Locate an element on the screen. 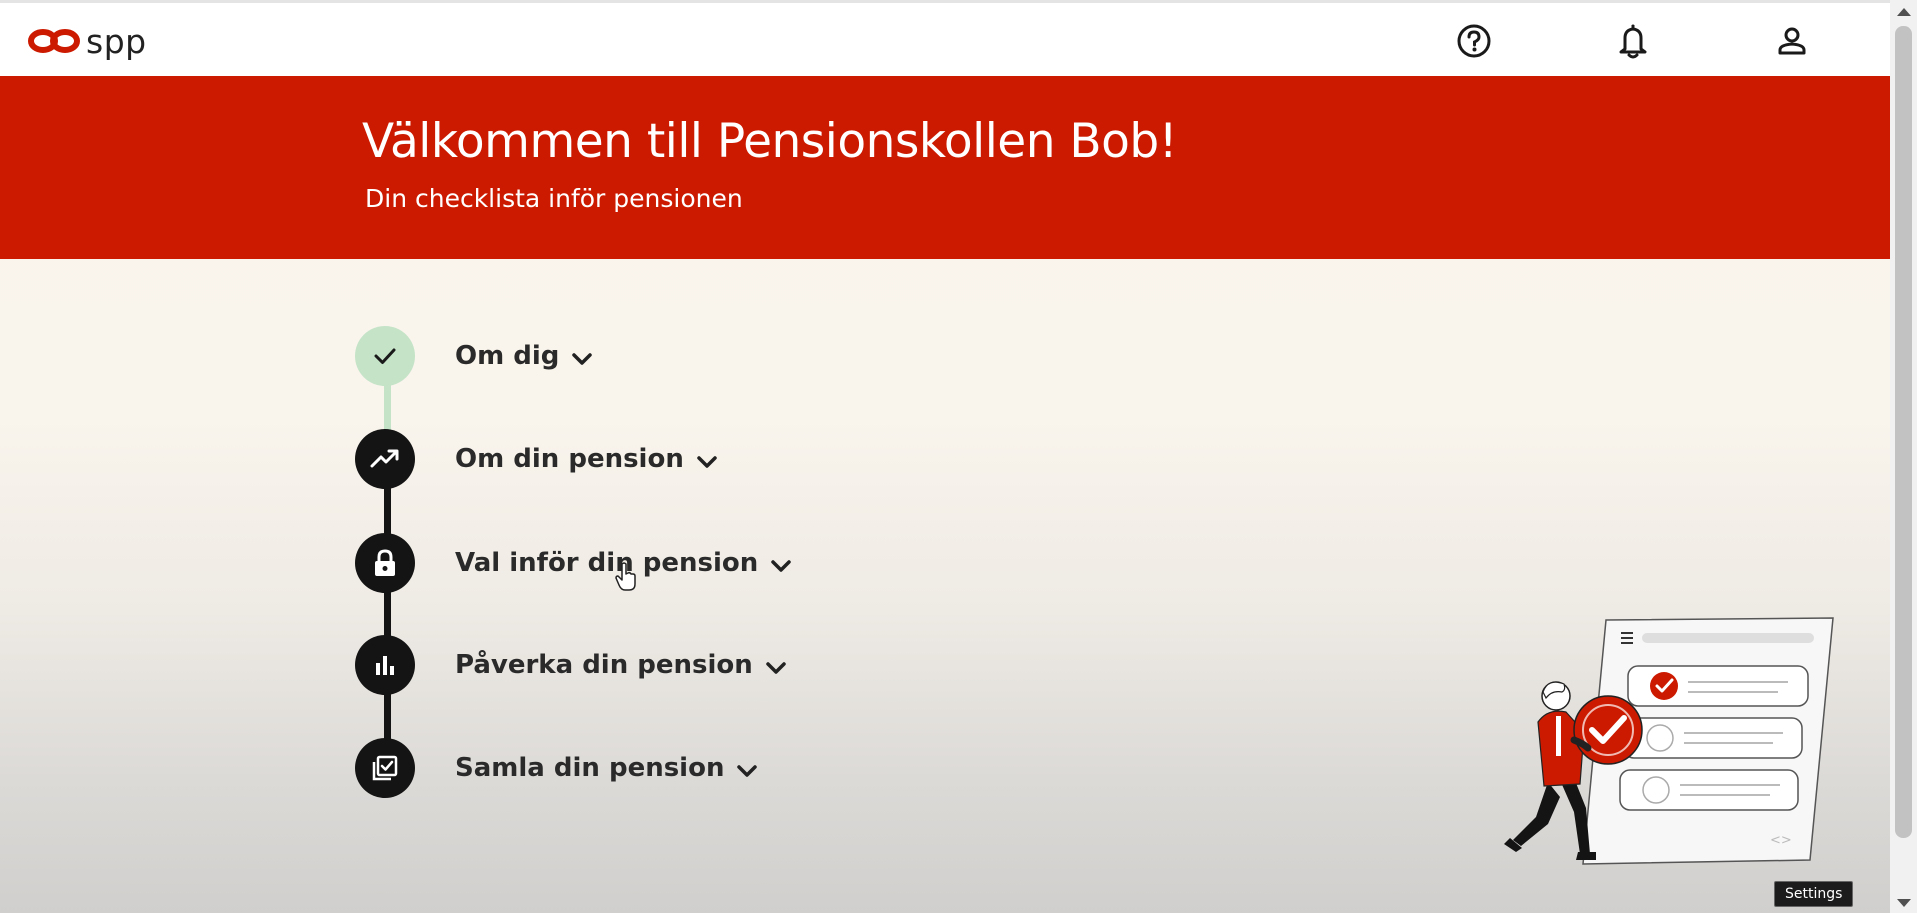 The height and width of the screenshot is (913, 1917). hand-cursor-icon is located at coordinates (625, 576).